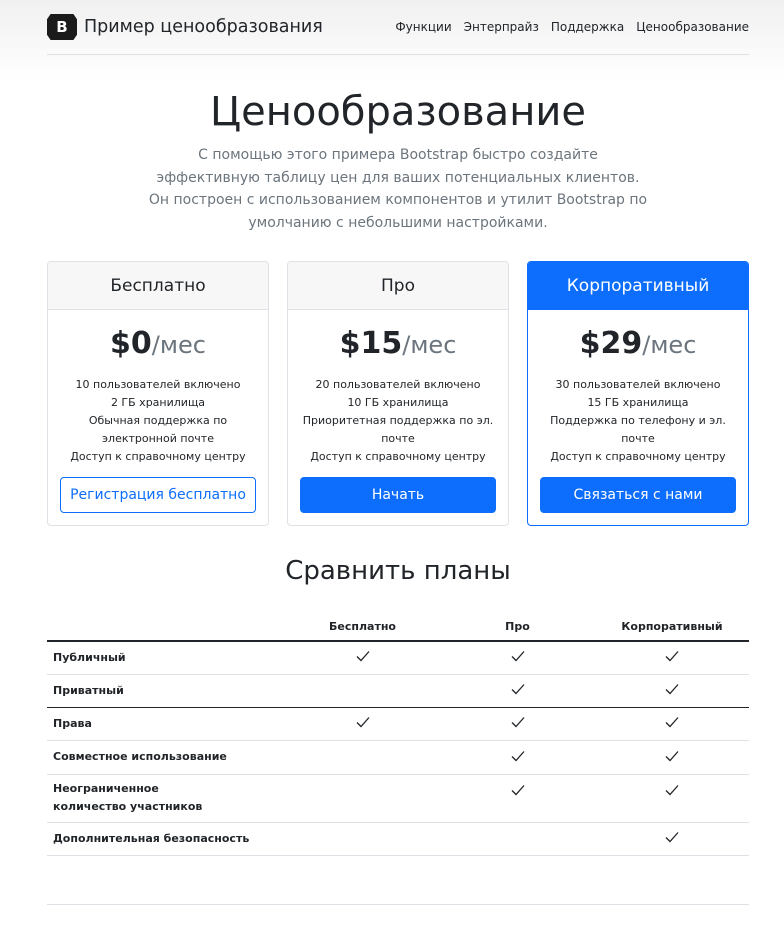  Describe the element at coordinates (398, 384) in the screenshot. I see `plan-feature: 20 пользователей включено` at that location.